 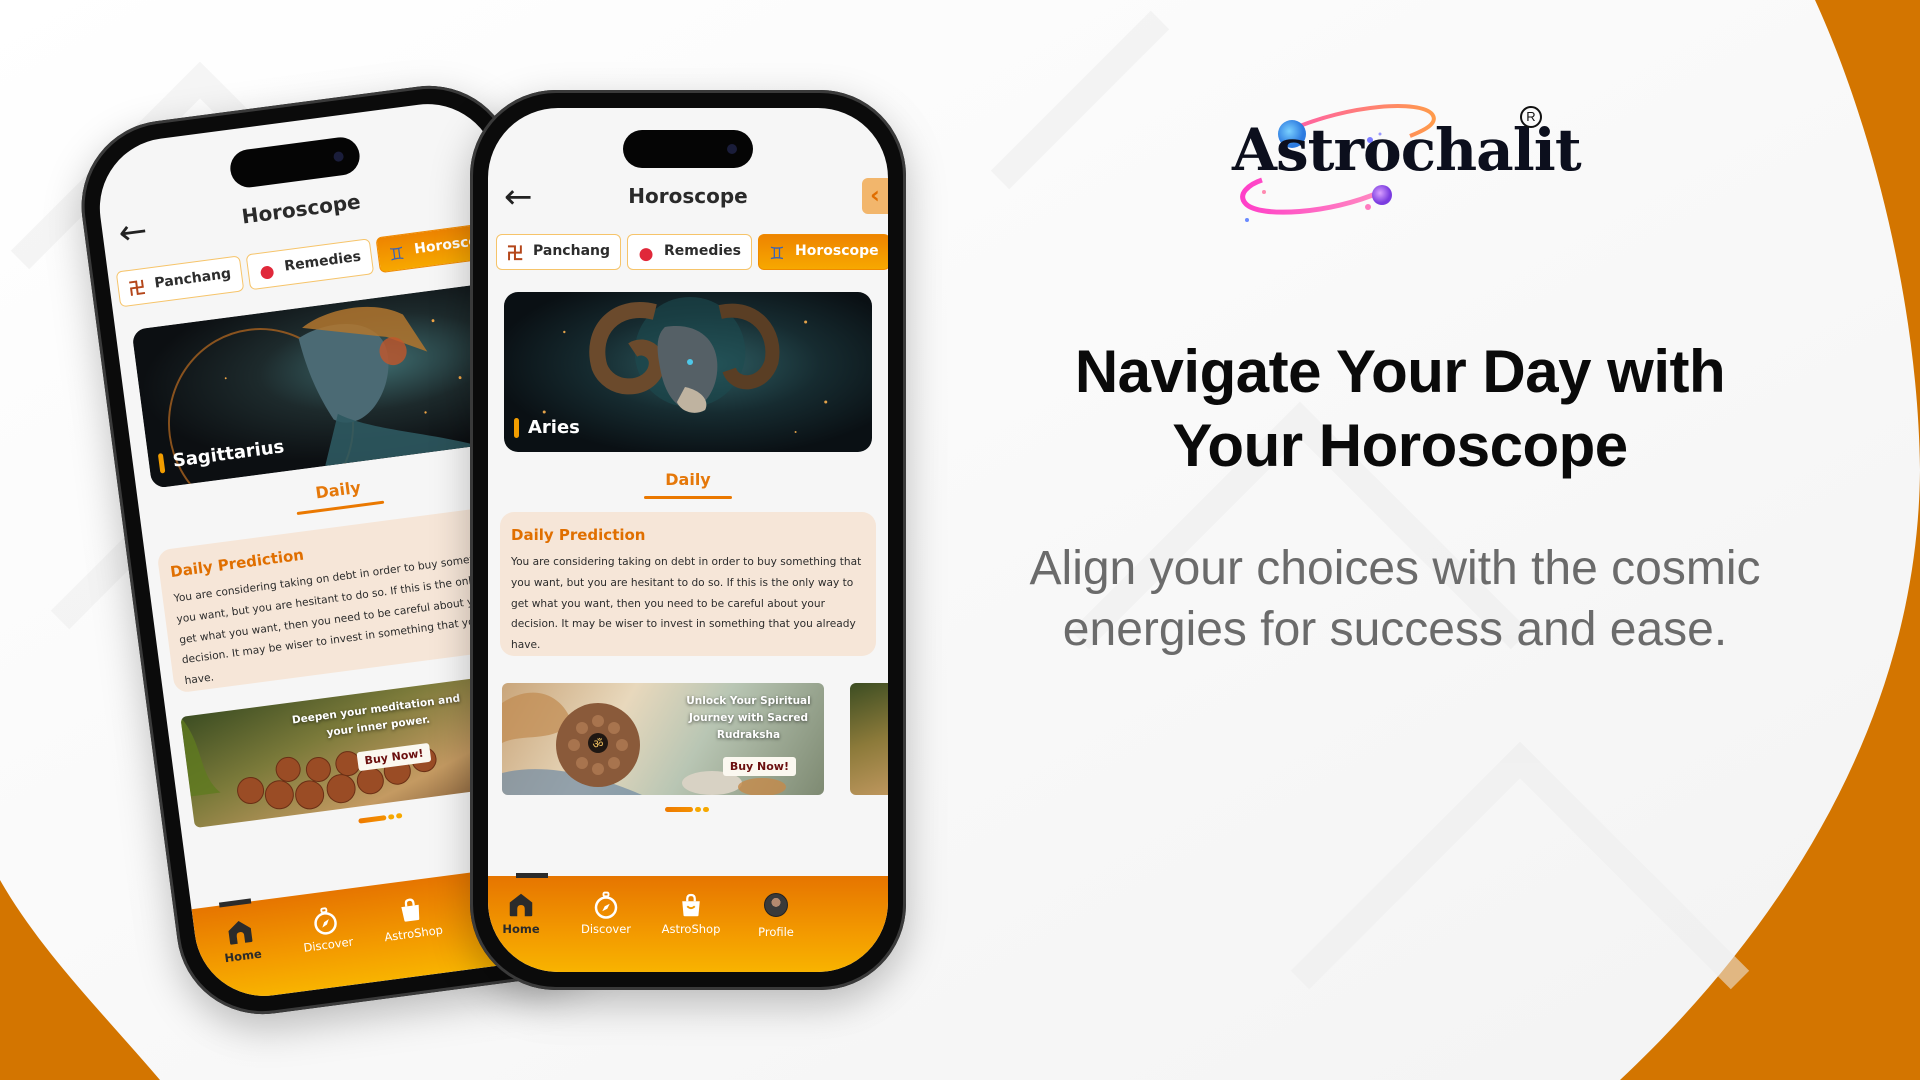 I want to click on tab-indicator, so click(x=688, y=497).